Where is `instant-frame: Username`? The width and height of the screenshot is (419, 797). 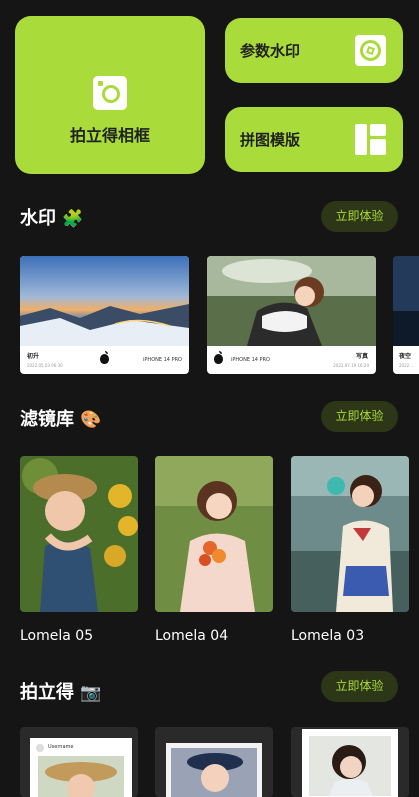
instant-frame: Username is located at coordinates (81, 767).